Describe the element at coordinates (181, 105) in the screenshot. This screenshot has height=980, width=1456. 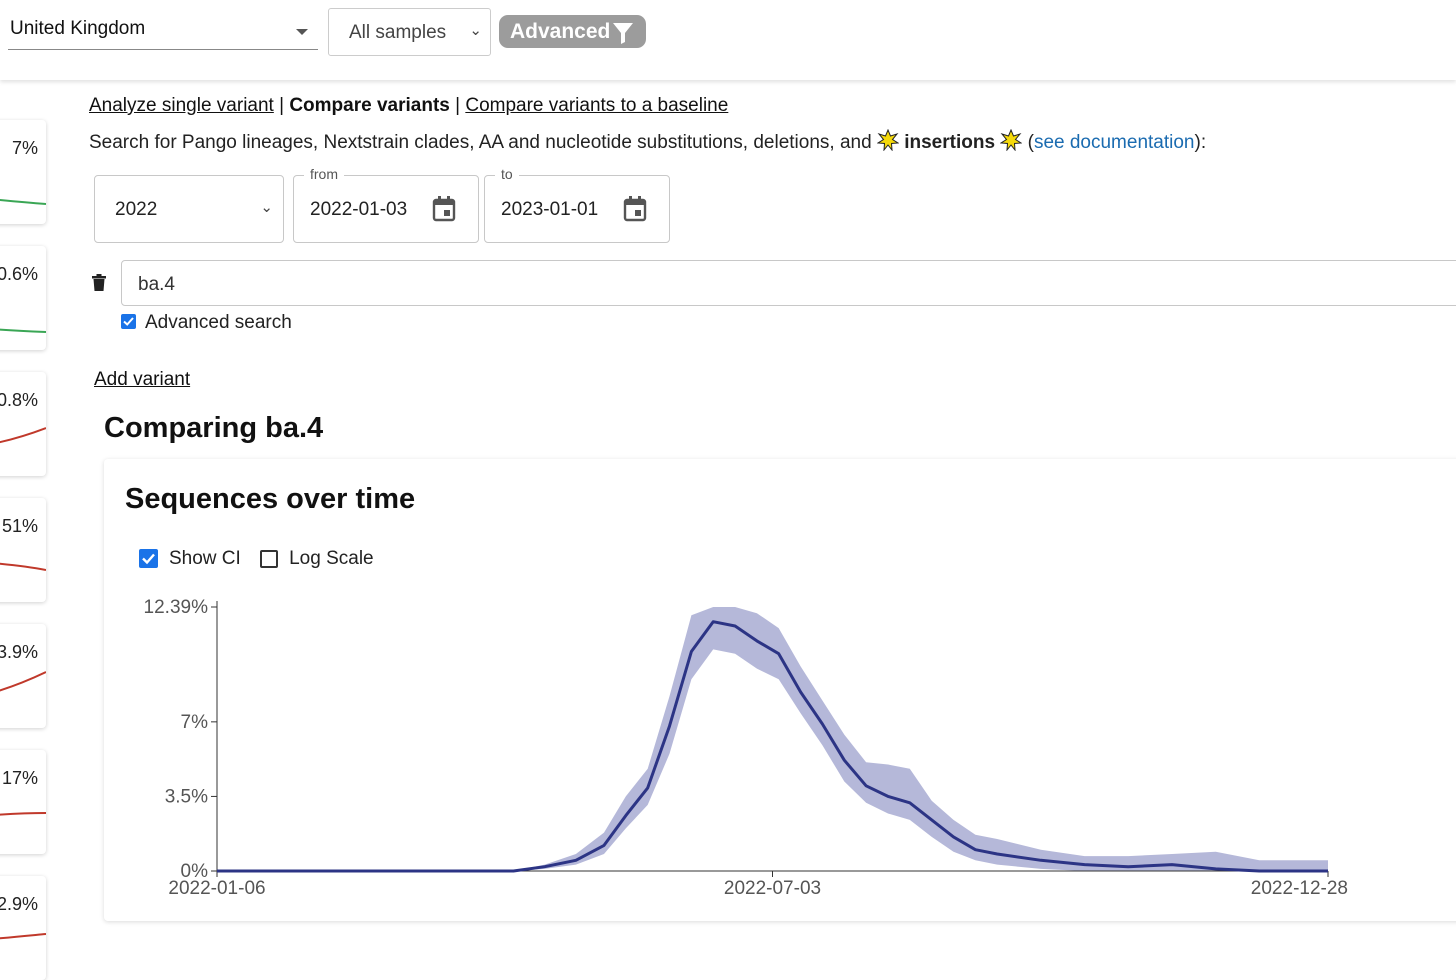
I see `analyze-single-variant-link: Analyze single variant` at that location.